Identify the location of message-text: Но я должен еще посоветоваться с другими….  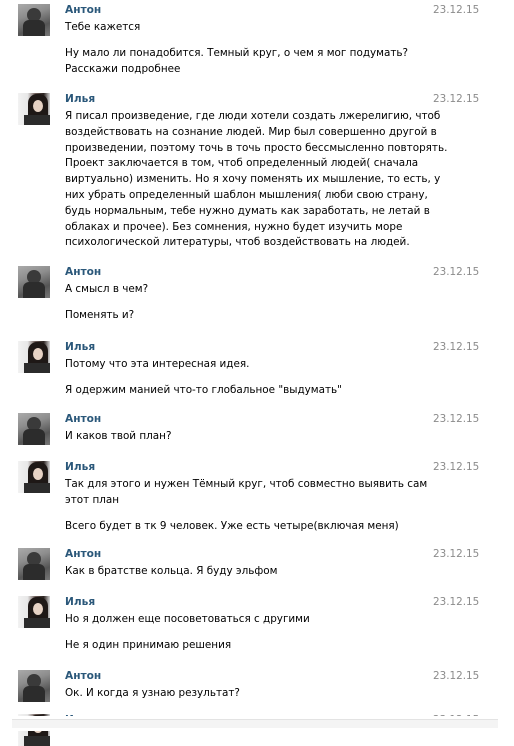
(245, 633).